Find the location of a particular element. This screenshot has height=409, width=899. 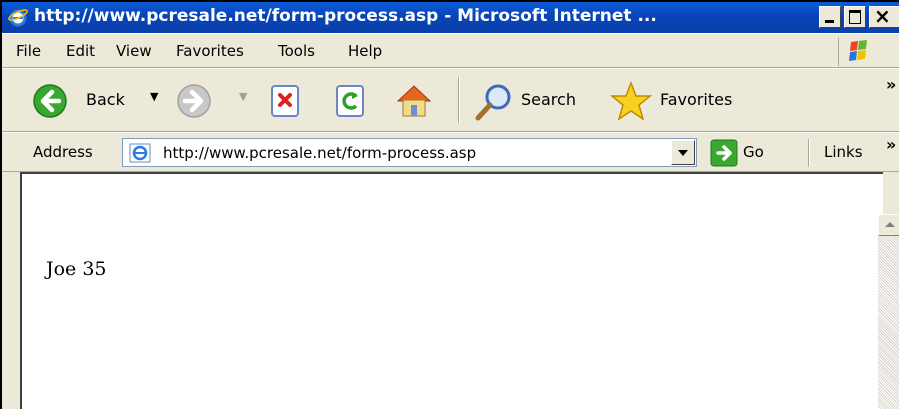

favorites-button: Favorites is located at coordinates (696, 99).